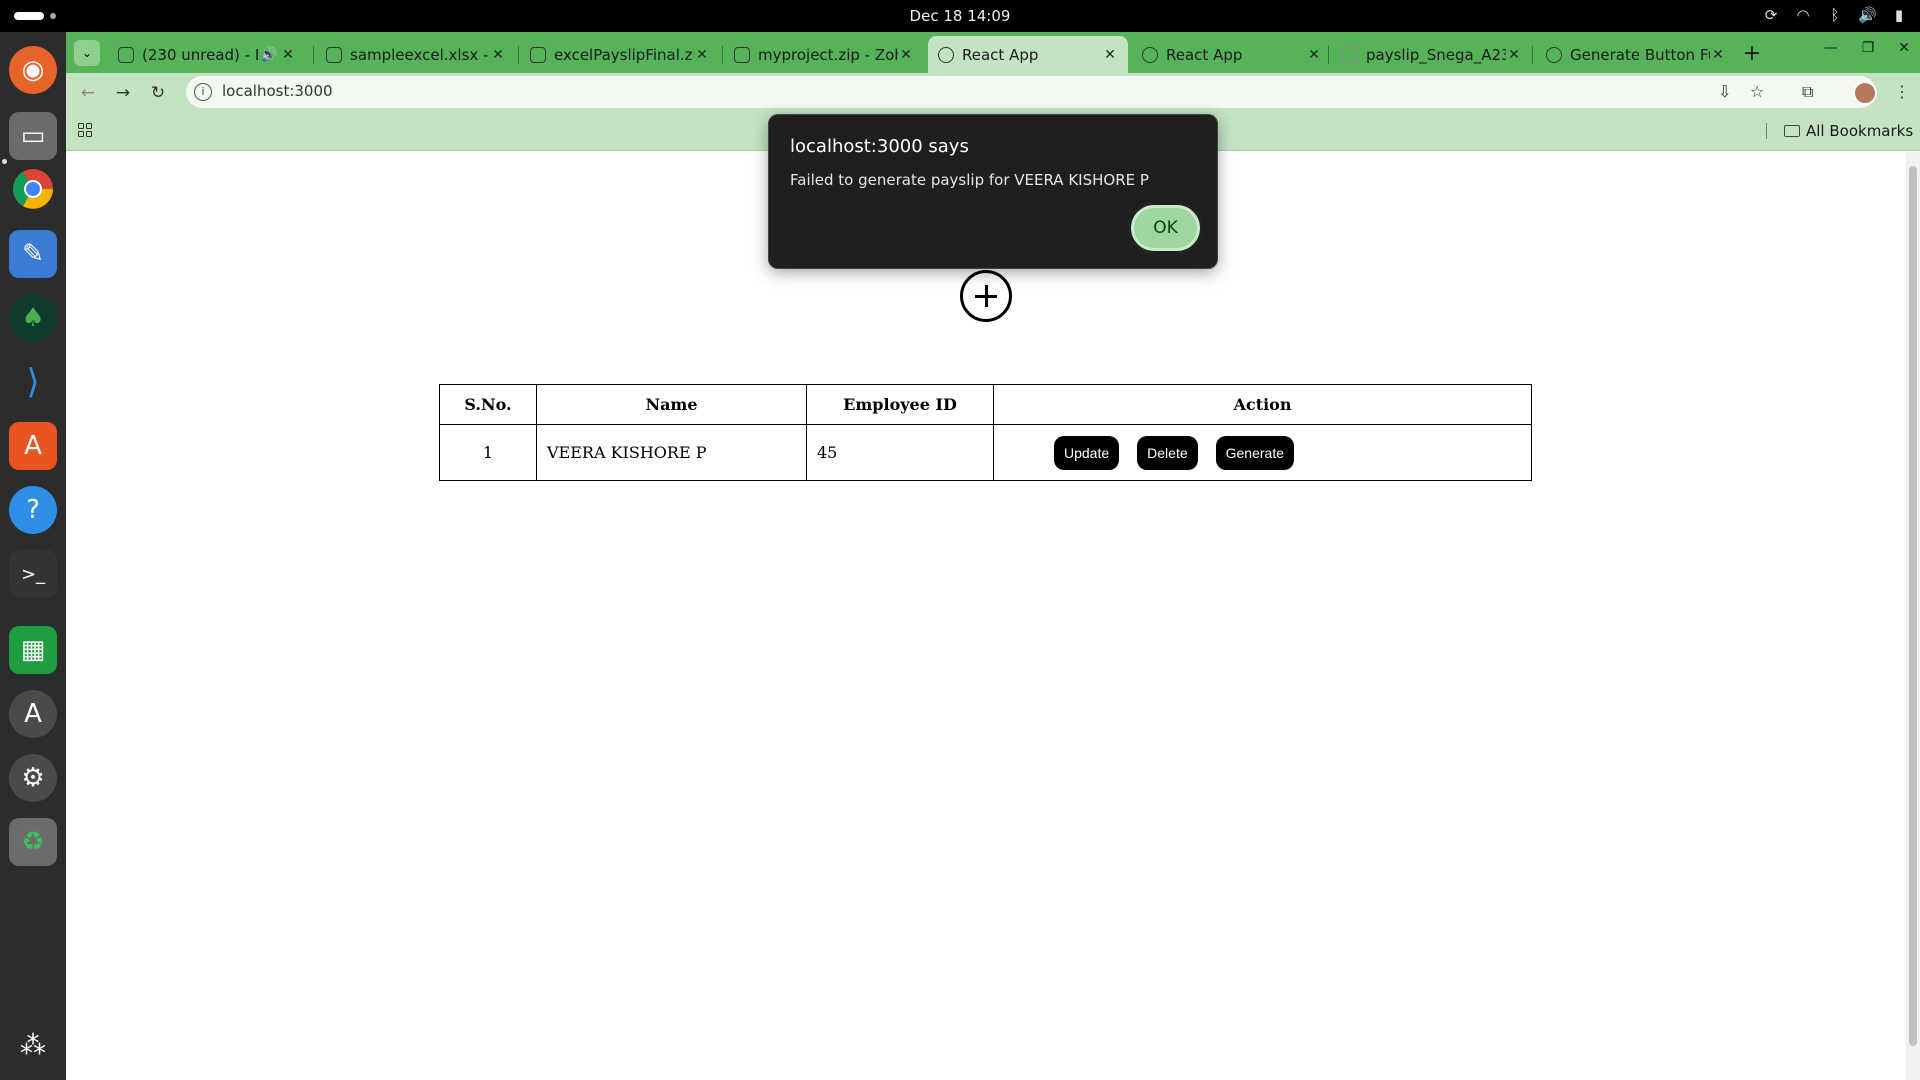  Describe the element at coordinates (1232, 54) in the screenshot. I see `tab-react-app: React App ✕` at that location.